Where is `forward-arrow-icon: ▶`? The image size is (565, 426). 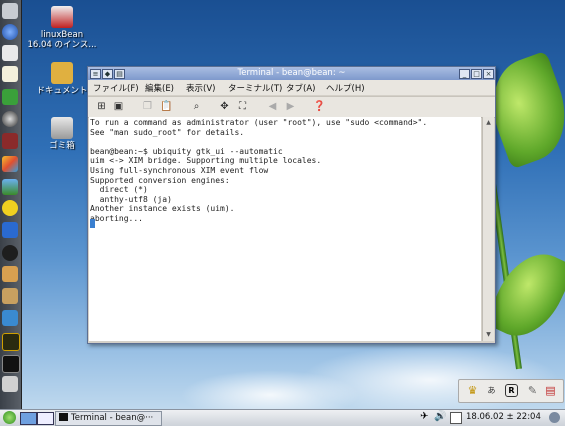
forward-arrow-icon: ▶ is located at coordinates (290, 106).